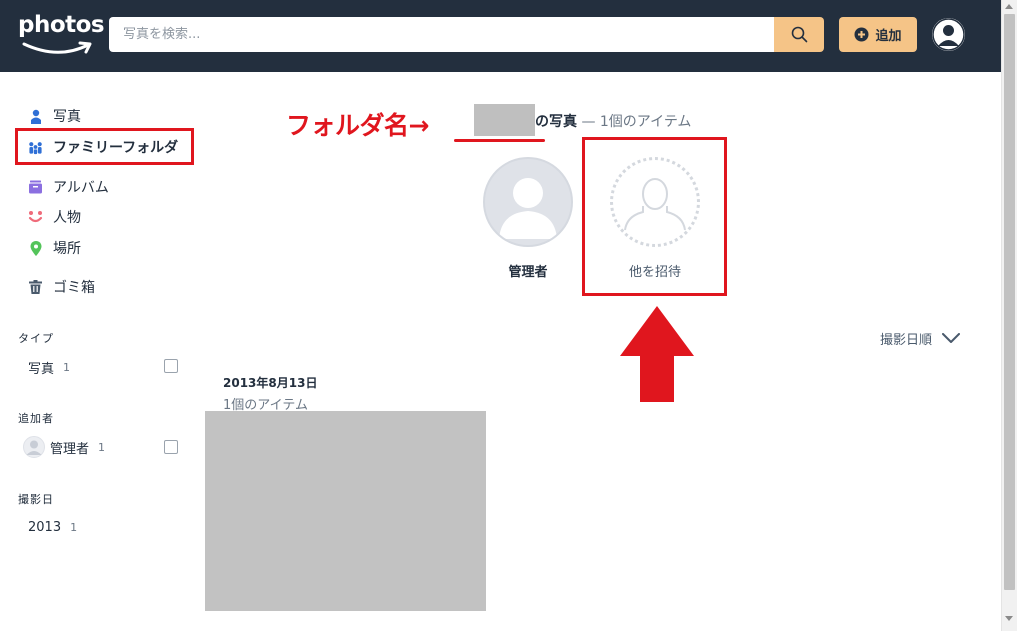 This screenshot has height=631, width=1017. What do you see at coordinates (171, 366) in the screenshot?
I see `filter-checkbox-type-photo` at bounding box center [171, 366].